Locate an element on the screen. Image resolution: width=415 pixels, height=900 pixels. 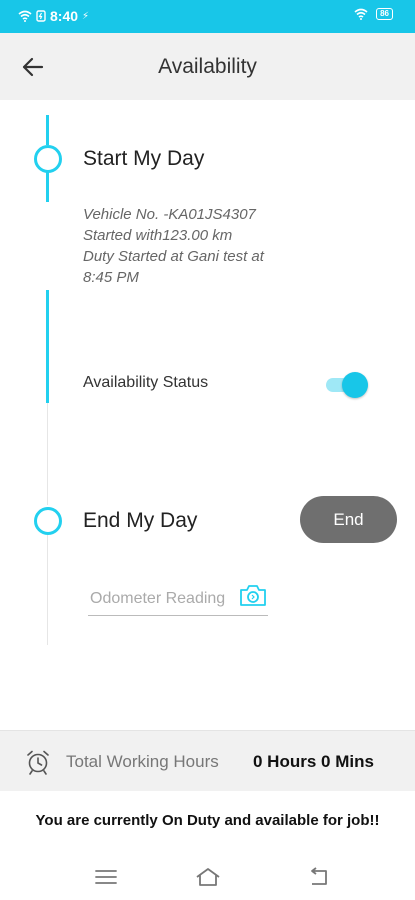
back-nav-button is located at coordinates (318, 877).